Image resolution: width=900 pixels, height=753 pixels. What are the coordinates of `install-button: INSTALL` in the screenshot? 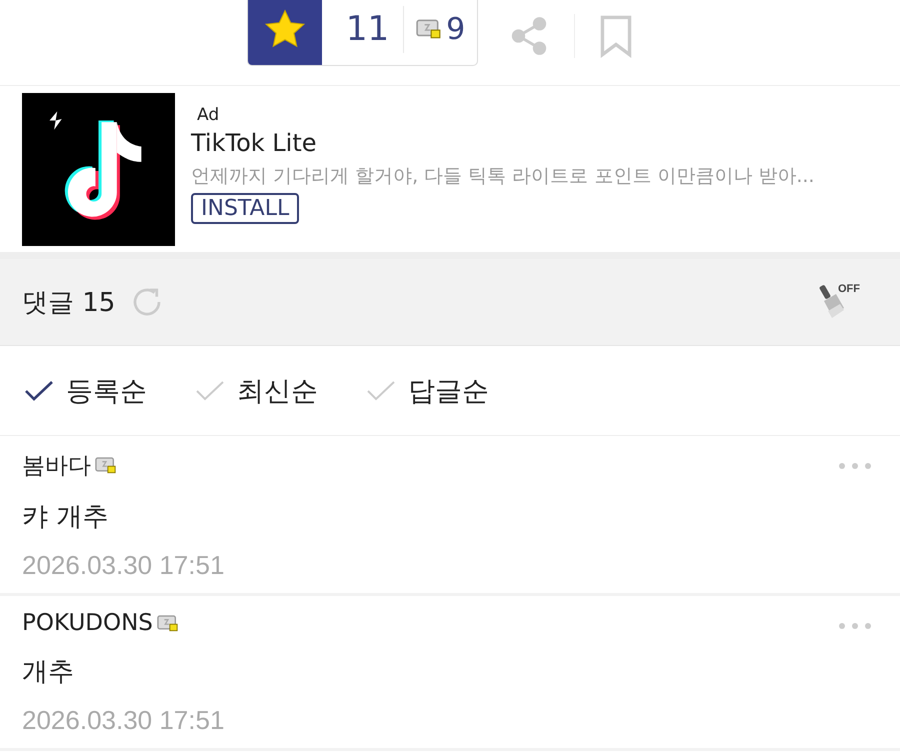 It's located at (245, 208).